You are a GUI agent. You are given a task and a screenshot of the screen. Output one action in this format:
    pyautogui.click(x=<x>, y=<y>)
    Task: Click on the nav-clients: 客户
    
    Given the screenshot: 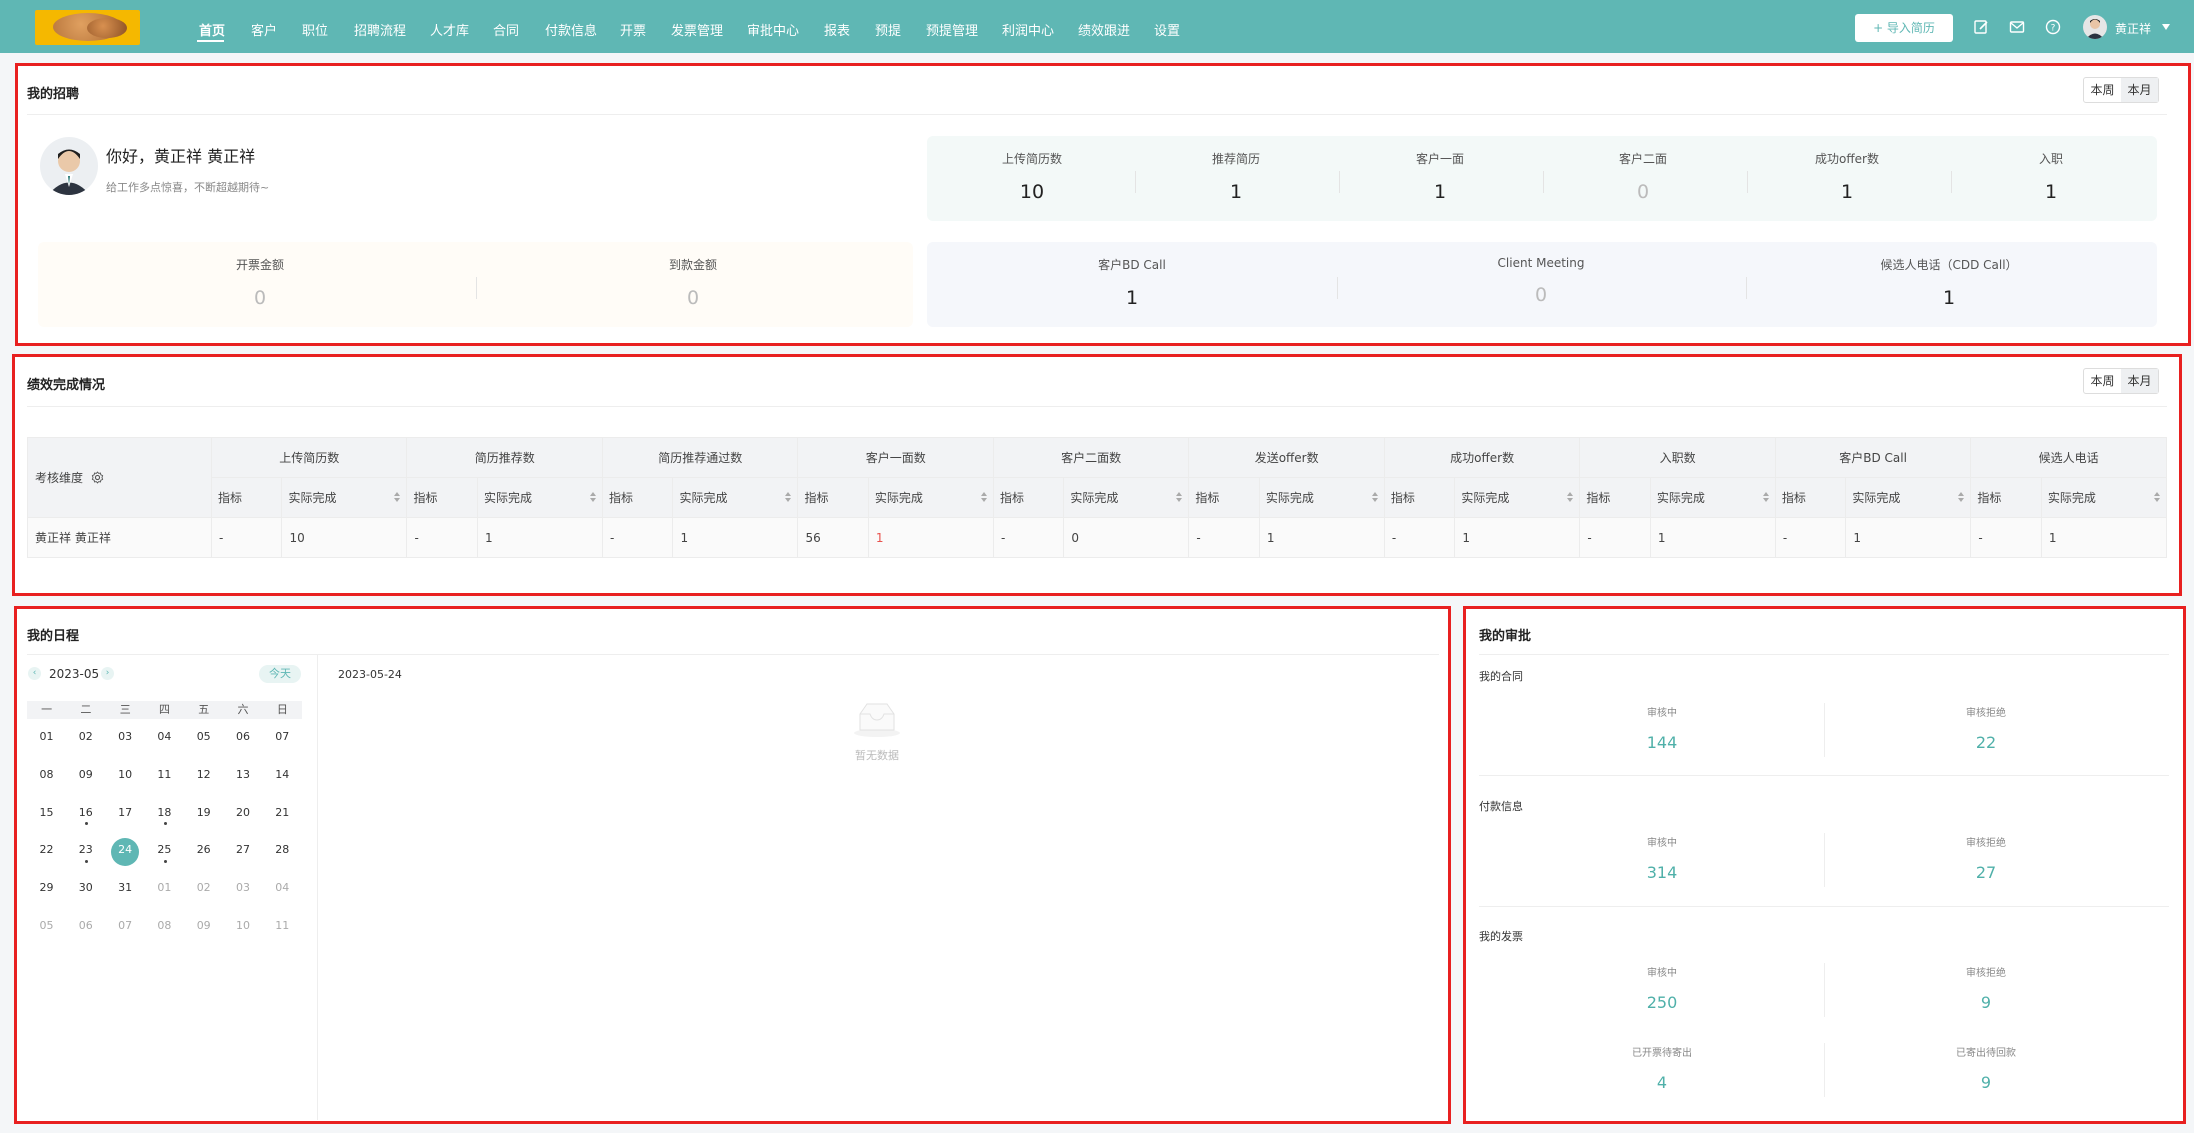 What is the action you would take?
    pyautogui.click(x=264, y=29)
    